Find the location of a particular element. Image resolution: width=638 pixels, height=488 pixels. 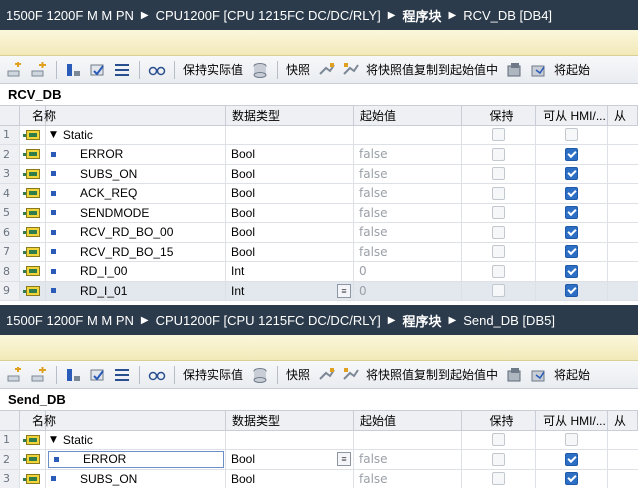

table-row: 6 RCV_RD_BO_00 Bool false is located at coordinates (319, 233).